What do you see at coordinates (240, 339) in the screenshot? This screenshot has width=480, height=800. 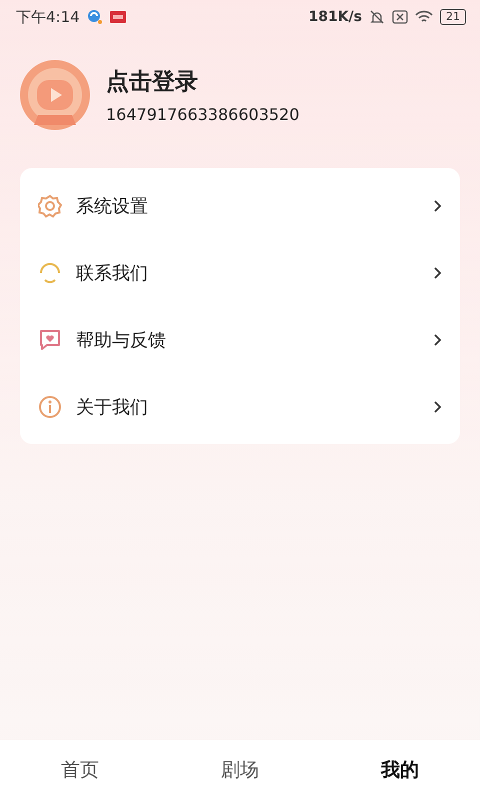 I see `menu-item: 帮助与反馈` at bounding box center [240, 339].